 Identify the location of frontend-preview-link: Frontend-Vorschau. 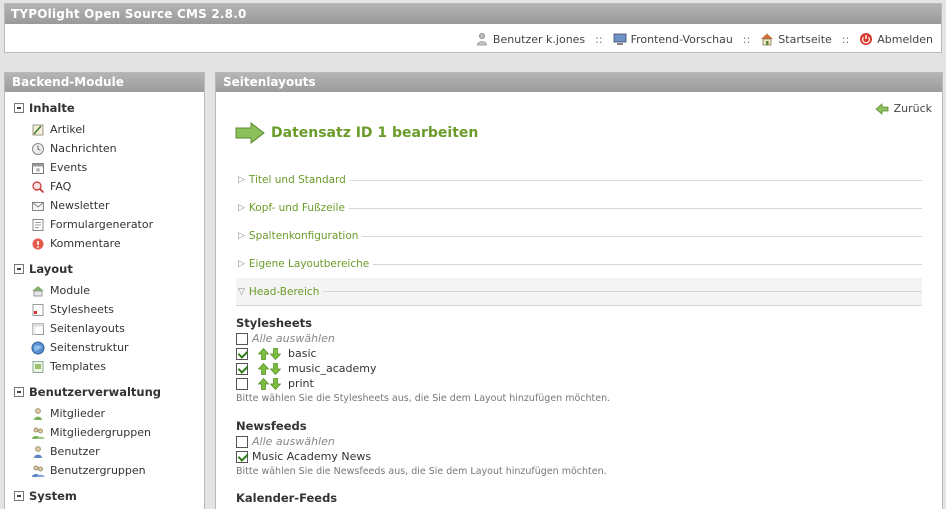
(673, 39).